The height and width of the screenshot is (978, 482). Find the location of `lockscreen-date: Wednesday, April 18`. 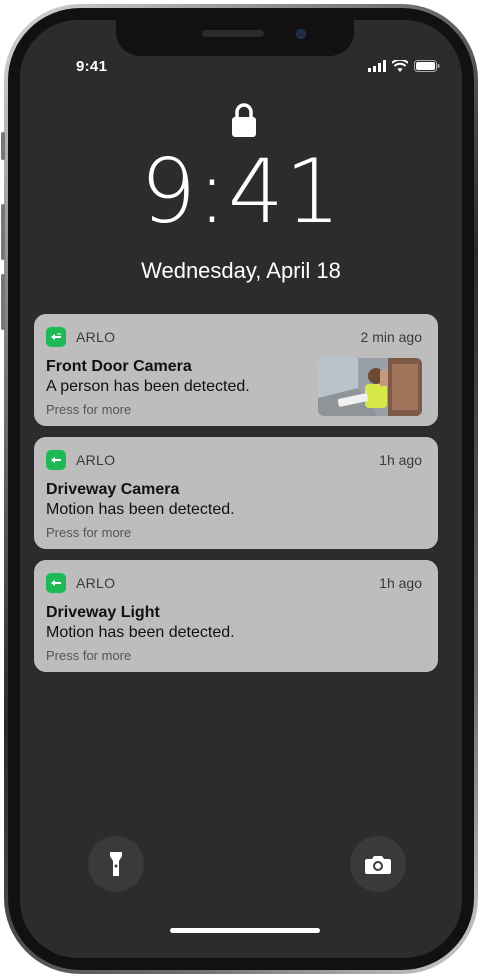

lockscreen-date: Wednesday, April 18 is located at coordinates (241, 270).